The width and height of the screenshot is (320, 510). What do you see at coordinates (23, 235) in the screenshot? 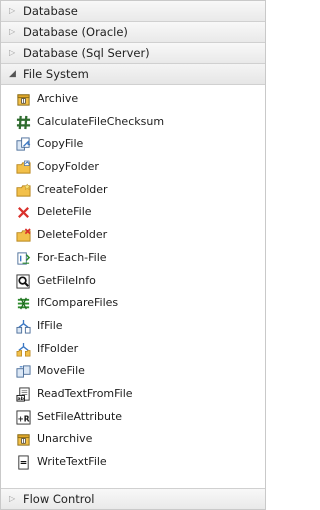
I see `delete-folder-icon` at bounding box center [23, 235].